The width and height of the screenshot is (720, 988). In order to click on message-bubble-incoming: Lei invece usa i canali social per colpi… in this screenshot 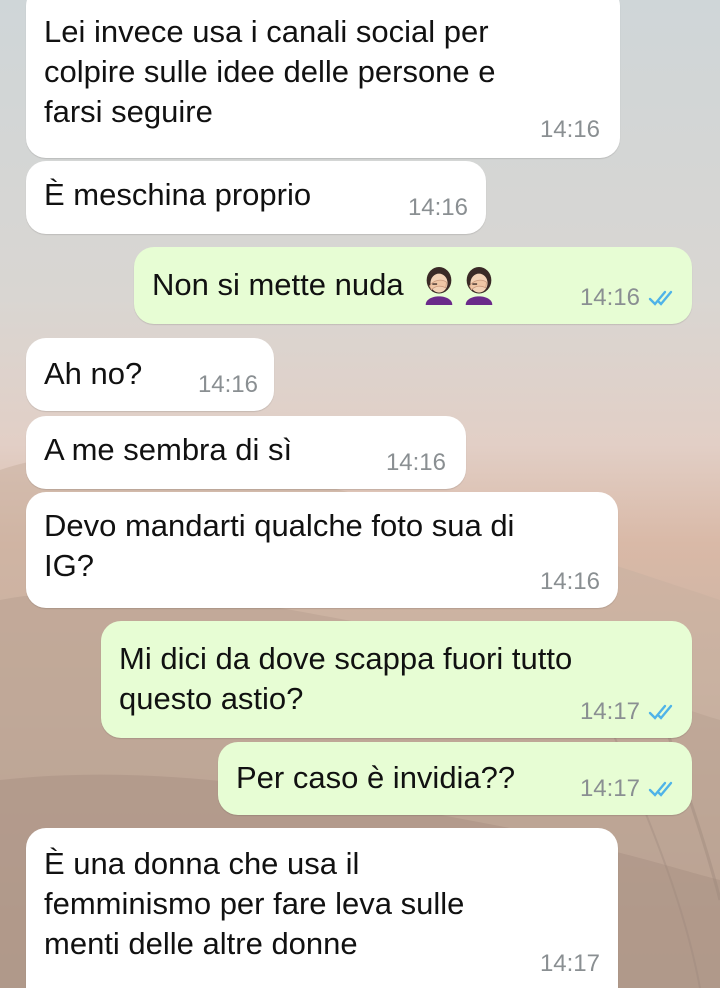, I will do `click(323, 79)`.